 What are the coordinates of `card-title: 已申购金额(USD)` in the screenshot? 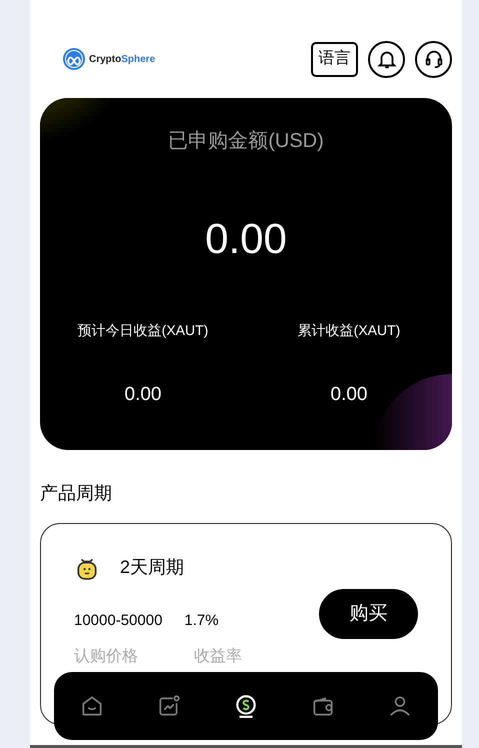 It's located at (246, 141).